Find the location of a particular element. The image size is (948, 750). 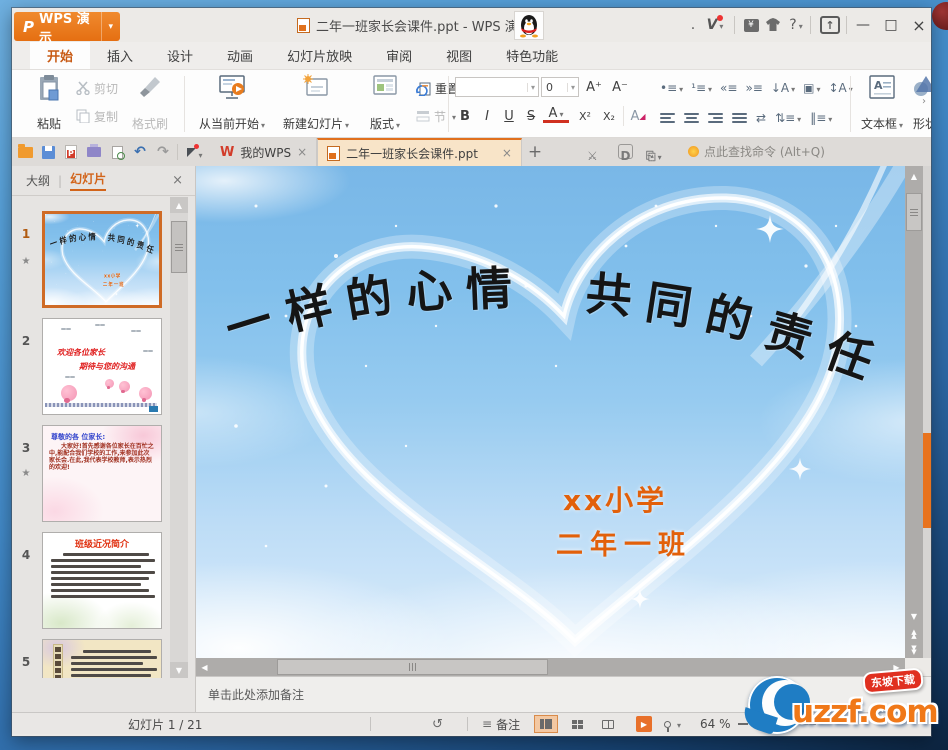

italic-button: I is located at coordinates (487, 116).